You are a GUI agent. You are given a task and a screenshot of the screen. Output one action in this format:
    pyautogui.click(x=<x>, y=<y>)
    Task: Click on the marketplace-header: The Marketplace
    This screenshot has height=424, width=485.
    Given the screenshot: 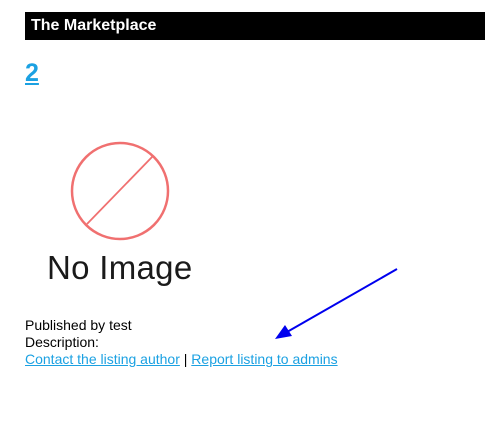 What is the action you would take?
    pyautogui.click(x=255, y=26)
    